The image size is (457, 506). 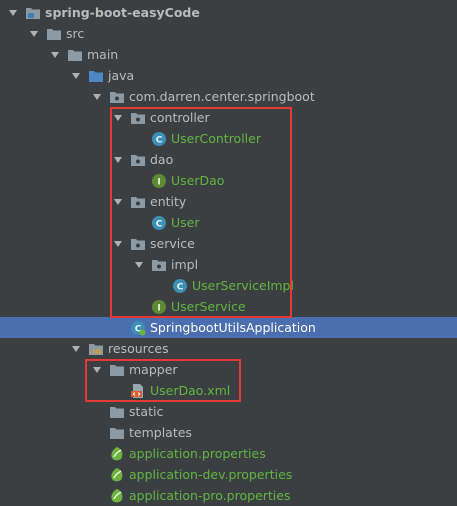 I want to click on class-label: User, so click(x=185, y=222).